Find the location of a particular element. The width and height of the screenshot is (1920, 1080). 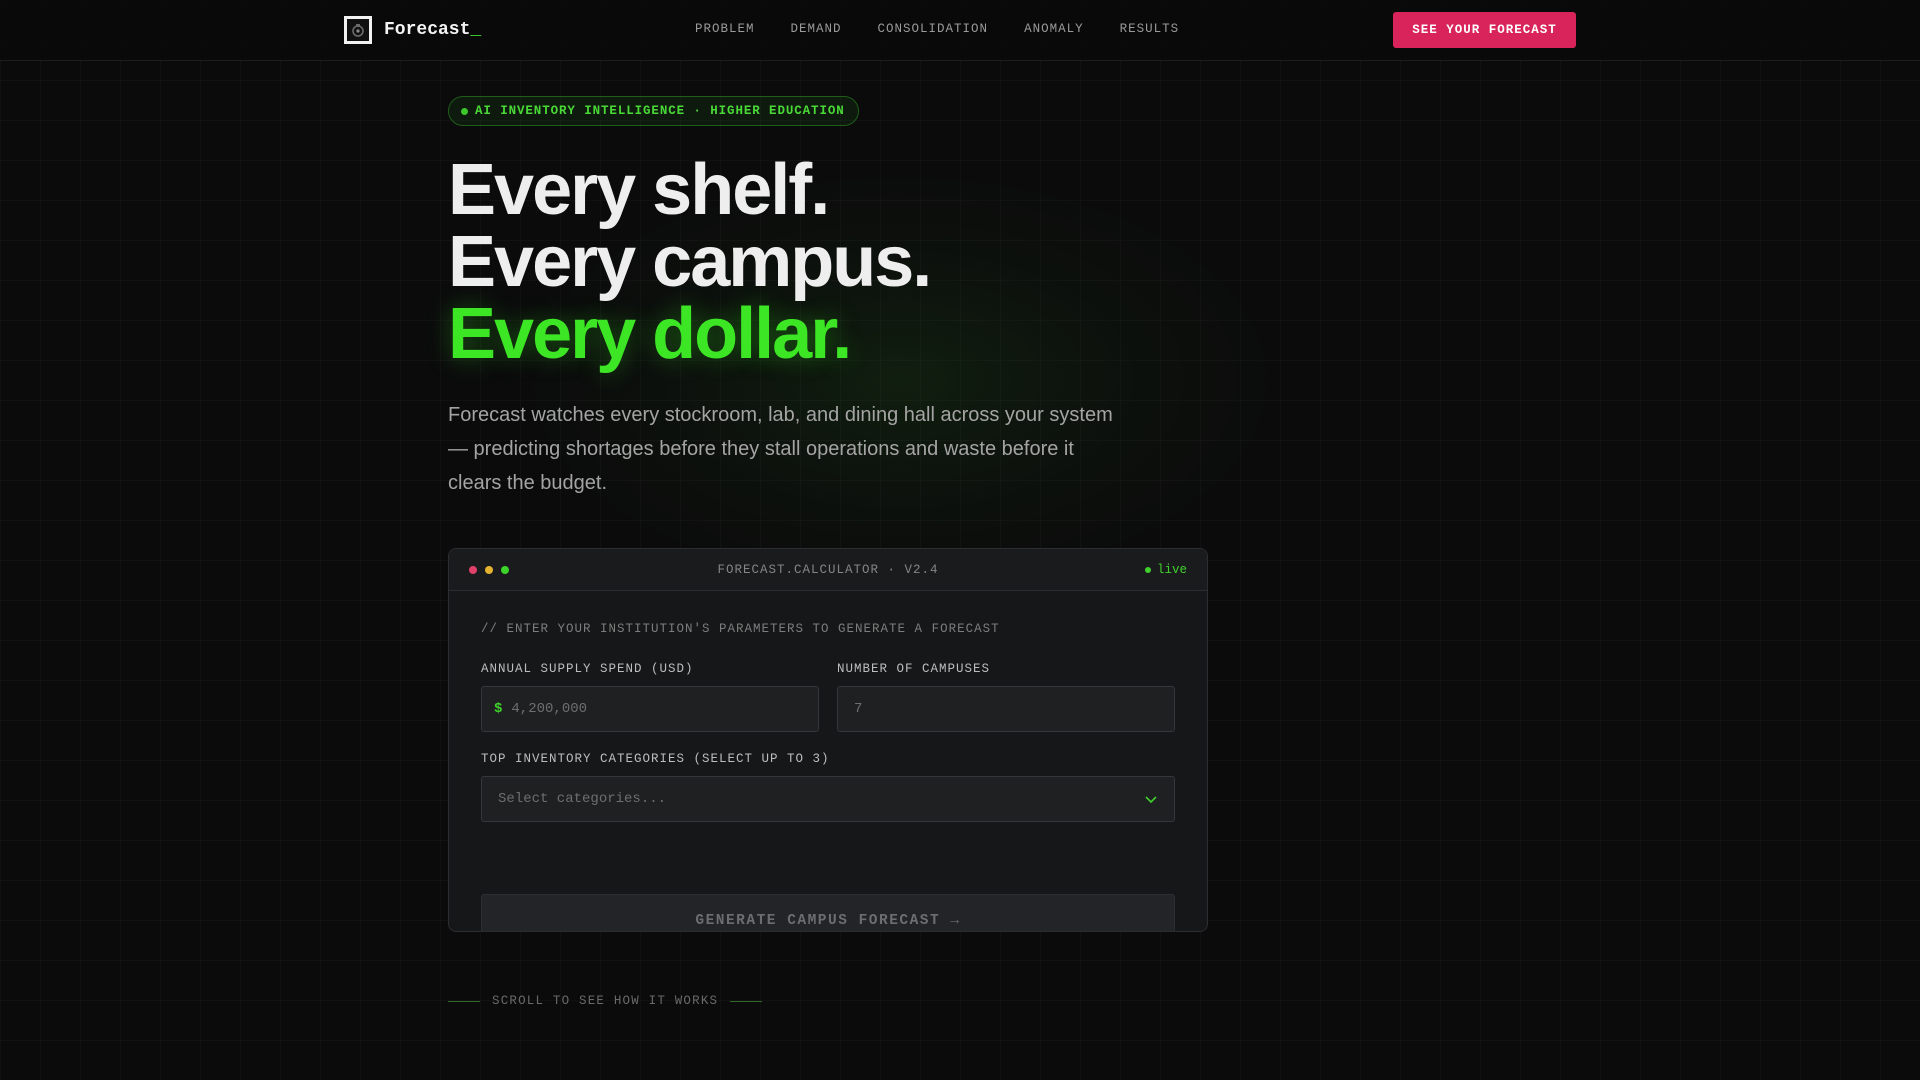

campuses-field: NUMBER OF CAMPUSES 7 is located at coordinates (1006, 697).